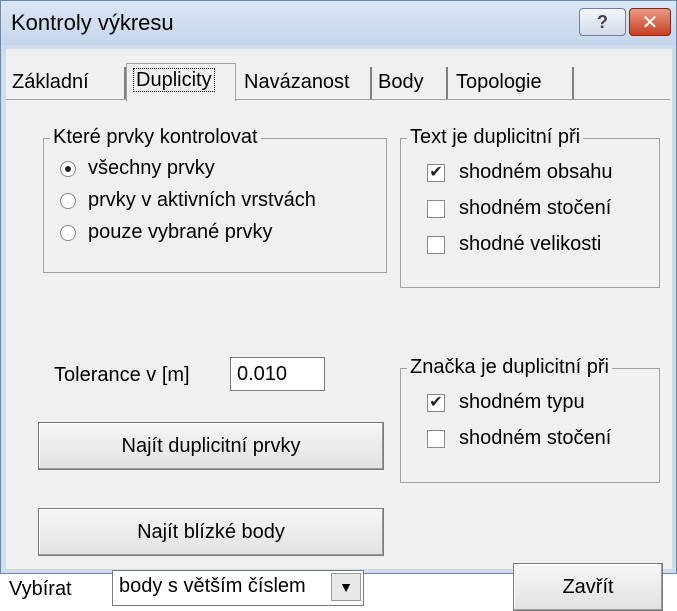 The height and width of the screenshot is (611, 677). I want to click on radio-label: pouze vybrané prvky, so click(180, 232).